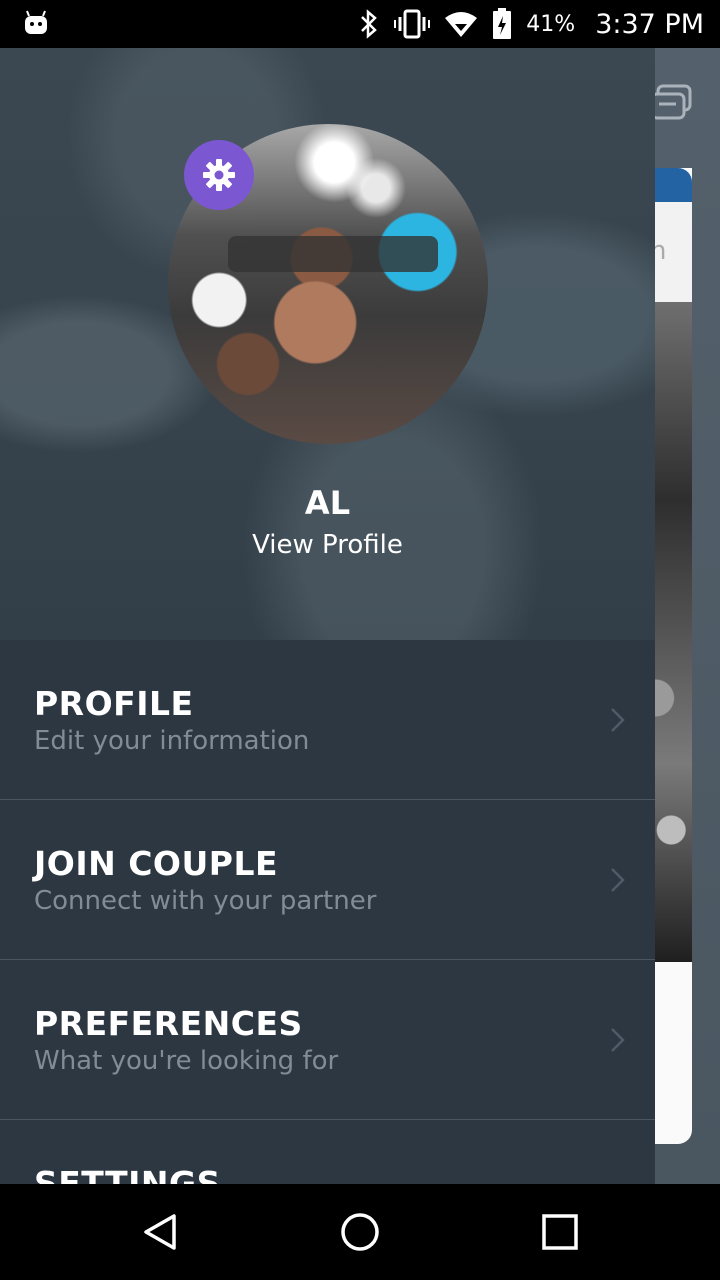 The height and width of the screenshot is (1280, 720). I want to click on home-icon, so click(360, 1232).